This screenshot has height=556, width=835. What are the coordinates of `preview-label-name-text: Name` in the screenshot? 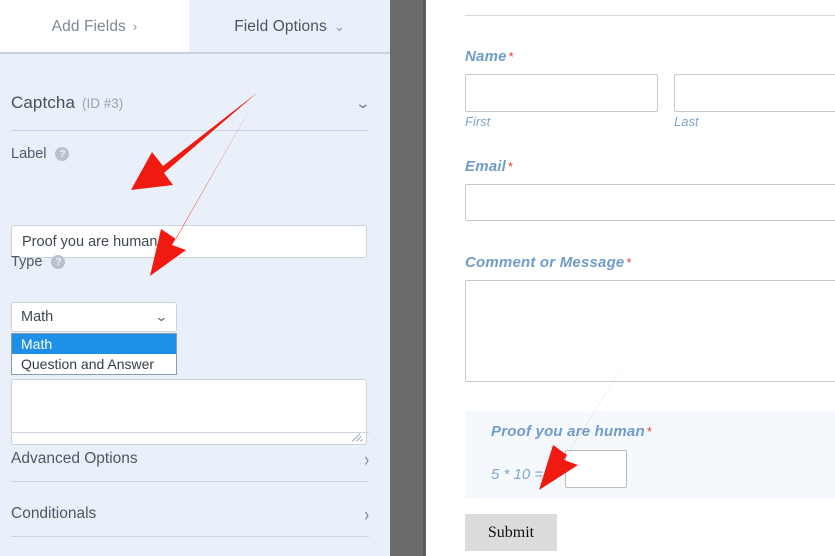 It's located at (486, 56).